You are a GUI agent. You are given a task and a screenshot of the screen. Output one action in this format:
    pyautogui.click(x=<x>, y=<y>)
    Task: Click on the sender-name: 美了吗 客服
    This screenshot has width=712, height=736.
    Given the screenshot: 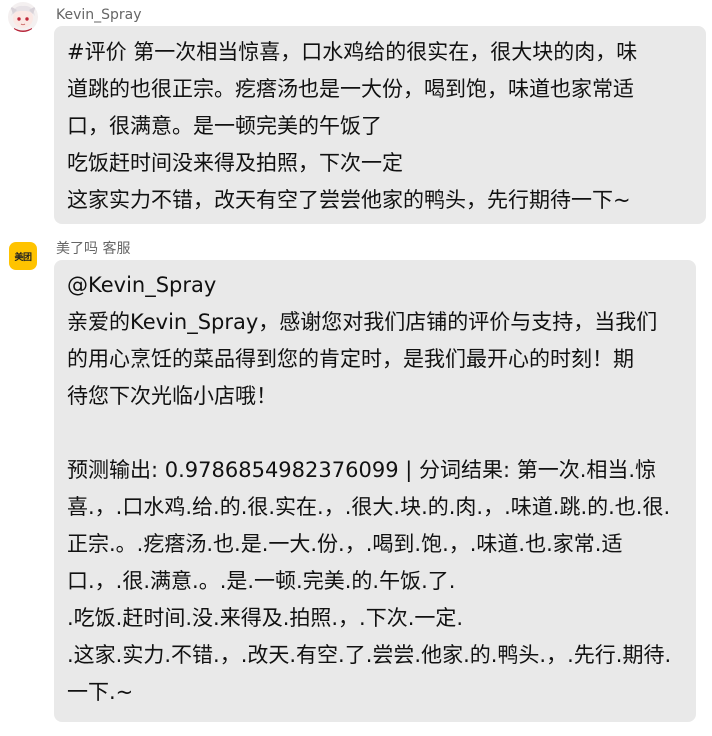 What is the action you would take?
    pyautogui.click(x=93, y=249)
    